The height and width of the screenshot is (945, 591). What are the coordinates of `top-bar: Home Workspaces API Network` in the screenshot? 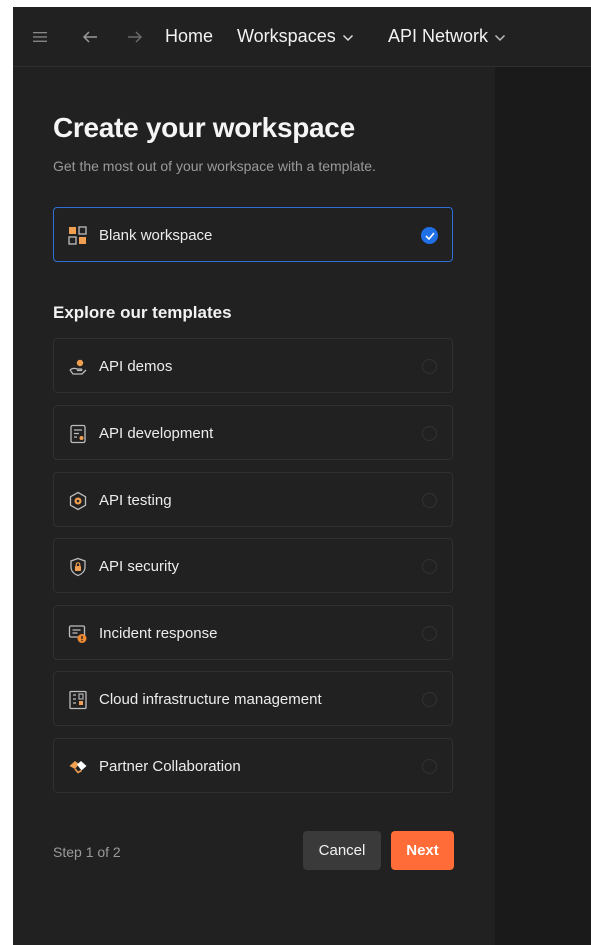 It's located at (302, 37).